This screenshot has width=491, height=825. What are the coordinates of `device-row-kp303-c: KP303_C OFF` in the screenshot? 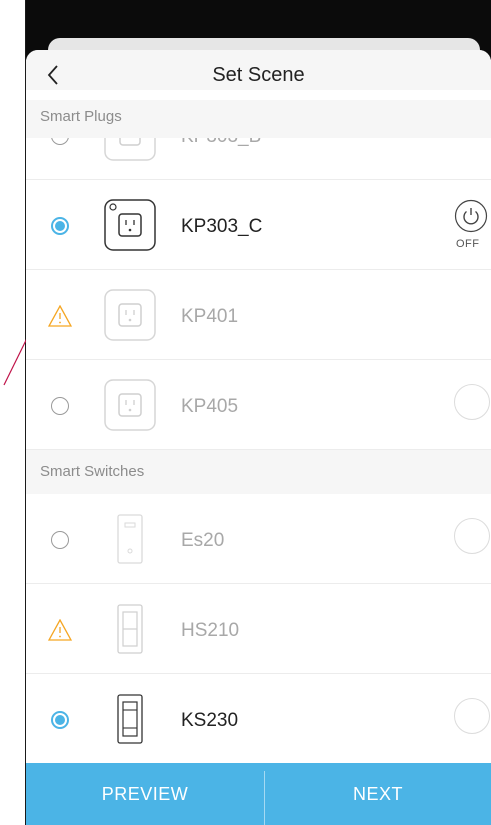 It's located at (258, 225).